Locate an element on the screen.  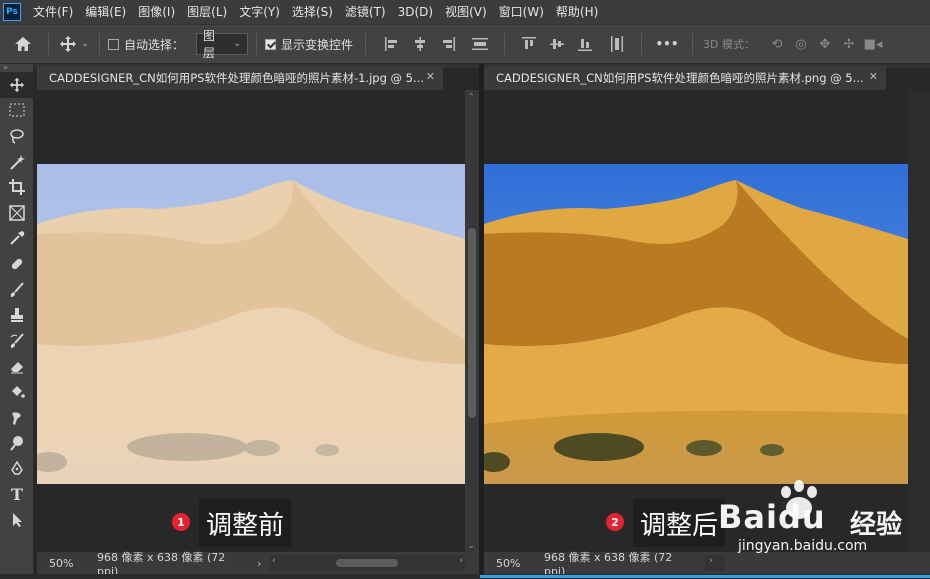
paint-bucket-icon is located at coordinates (17, 392).